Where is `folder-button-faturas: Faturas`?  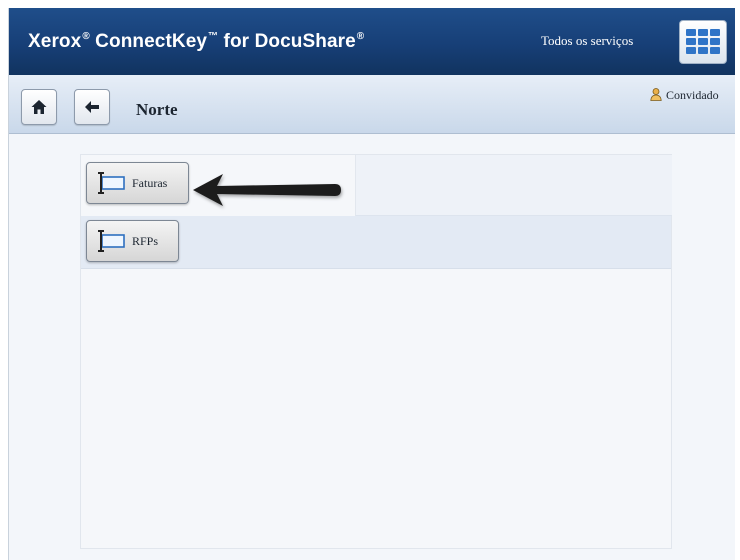 folder-button-faturas: Faturas is located at coordinates (137, 183).